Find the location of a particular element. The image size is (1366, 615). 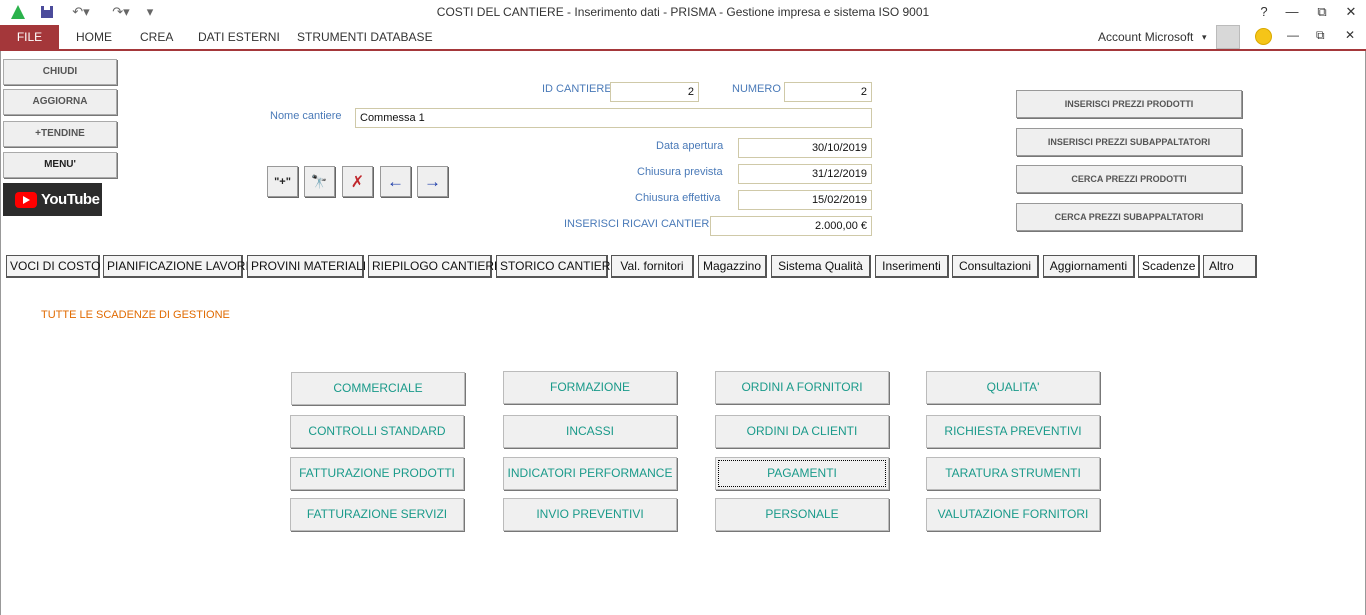

delete-record-icon: ✗ is located at coordinates (357, 181).